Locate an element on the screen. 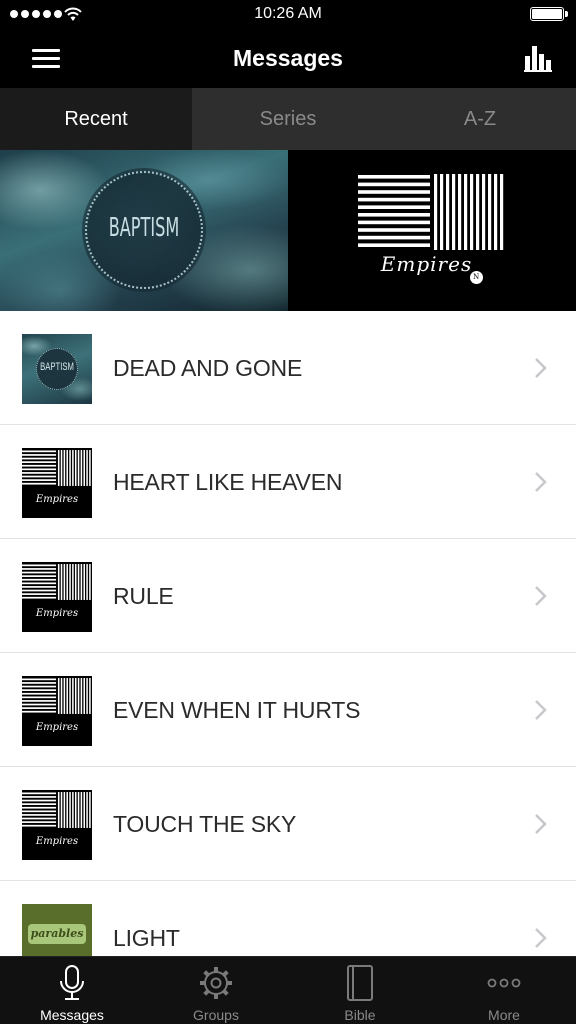 This screenshot has height=1024, width=576. tabbar-label: More is located at coordinates (504, 1015).